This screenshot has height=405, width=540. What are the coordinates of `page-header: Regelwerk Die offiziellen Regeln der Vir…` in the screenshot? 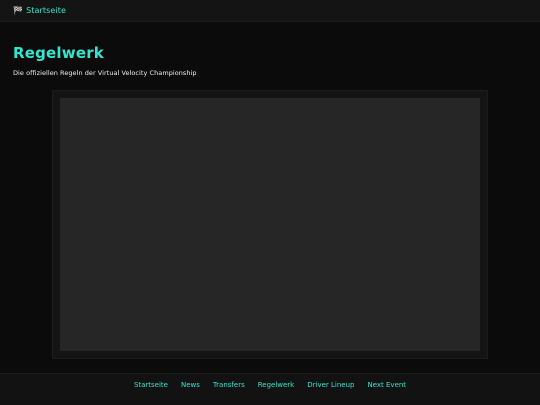 It's located at (270, 61).